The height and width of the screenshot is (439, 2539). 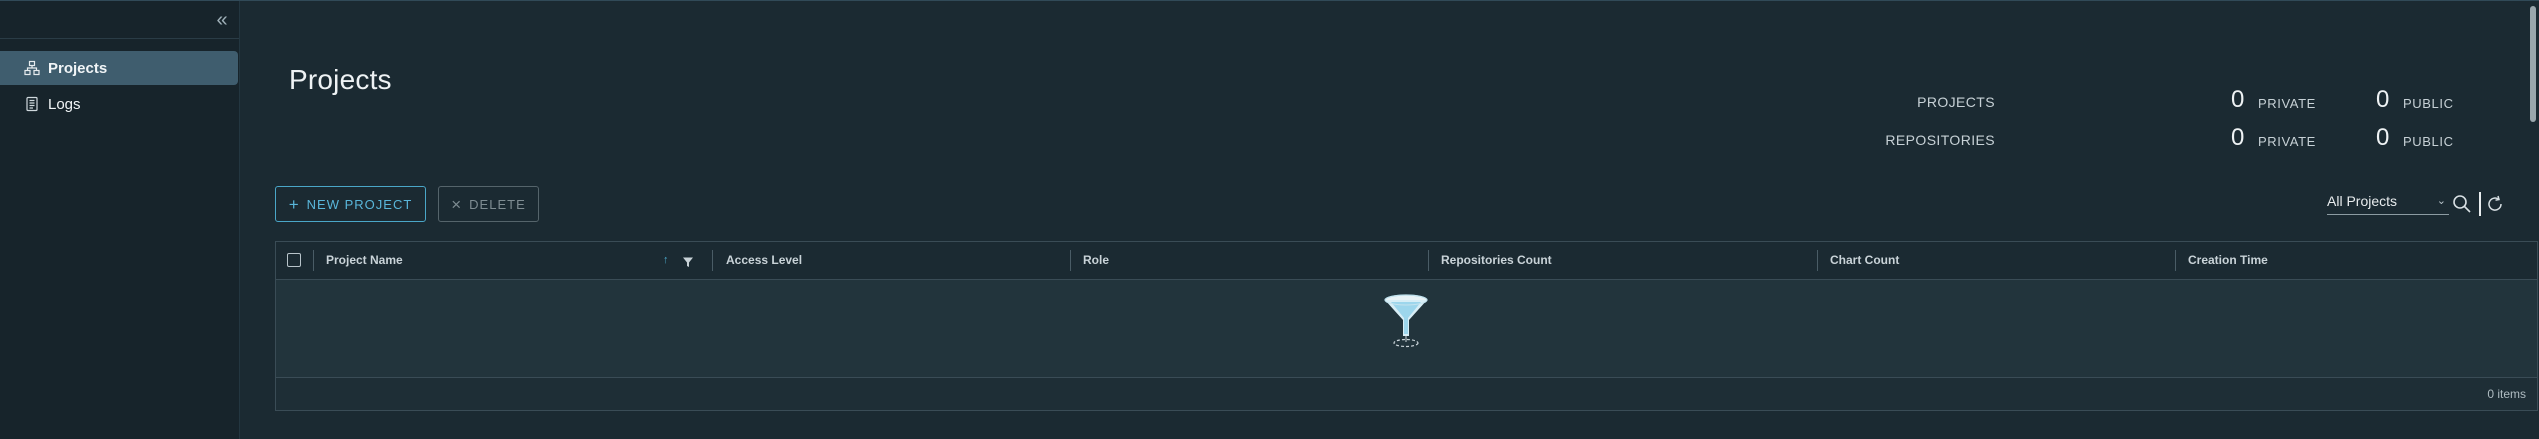 What do you see at coordinates (1864, 260) in the screenshot?
I see `column-header-chart-count: Chart Count` at bounding box center [1864, 260].